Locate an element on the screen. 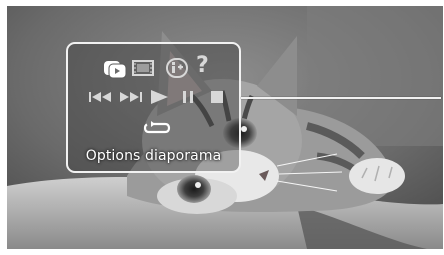  info-icon is located at coordinates (177, 68).